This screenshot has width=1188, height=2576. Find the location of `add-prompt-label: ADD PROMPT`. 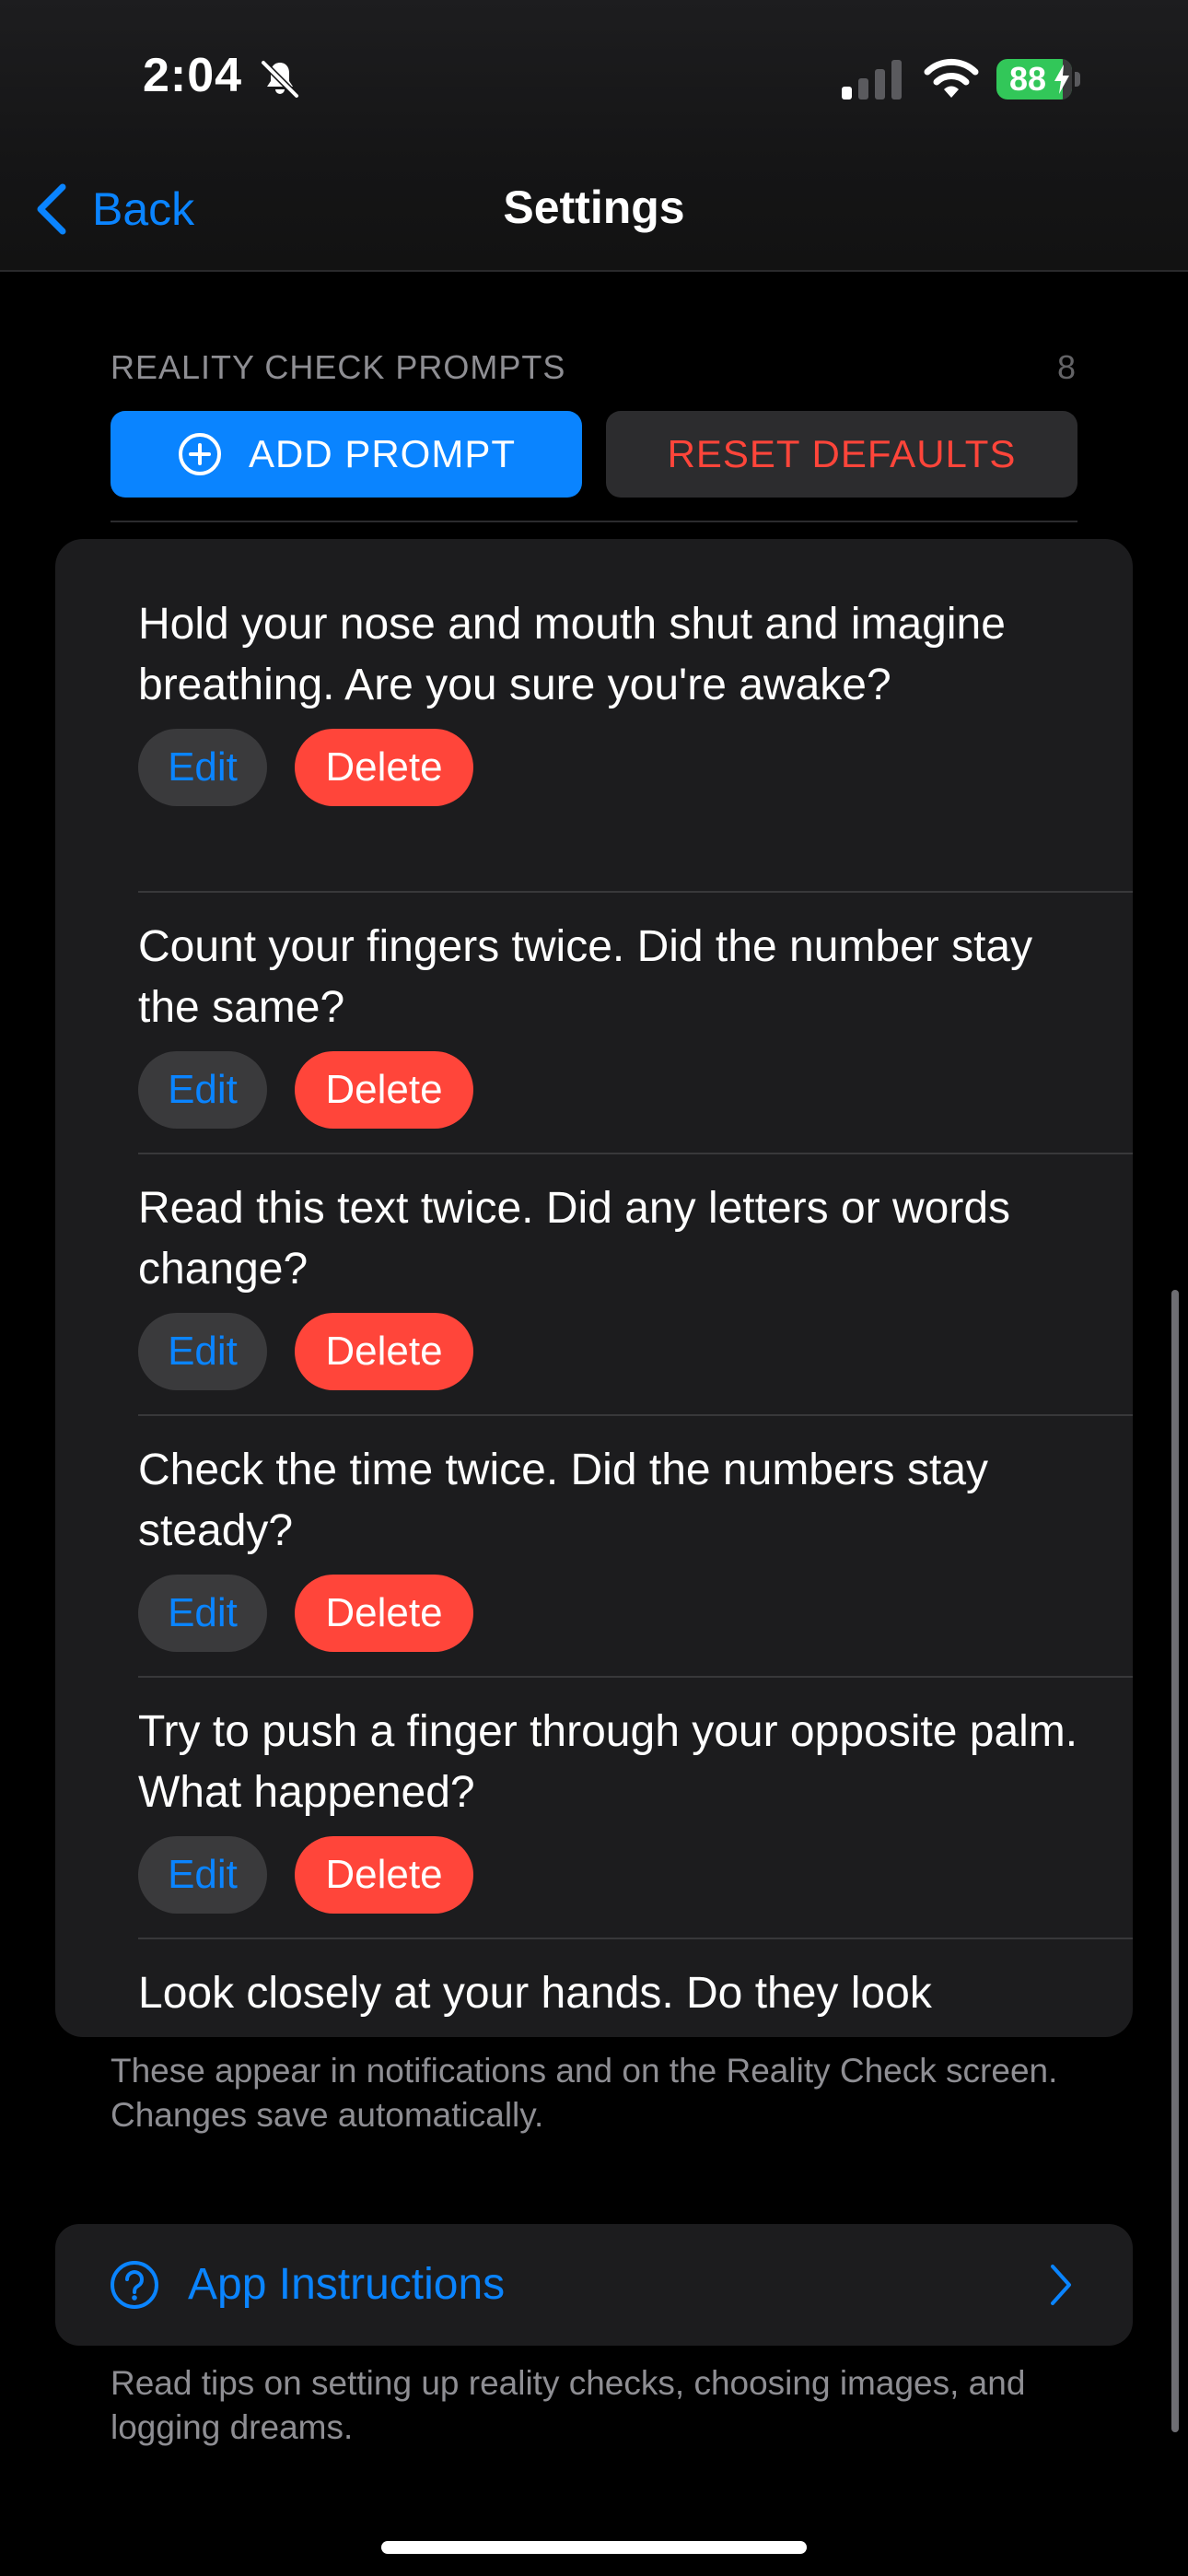

add-prompt-label: ADD PROMPT is located at coordinates (382, 453).